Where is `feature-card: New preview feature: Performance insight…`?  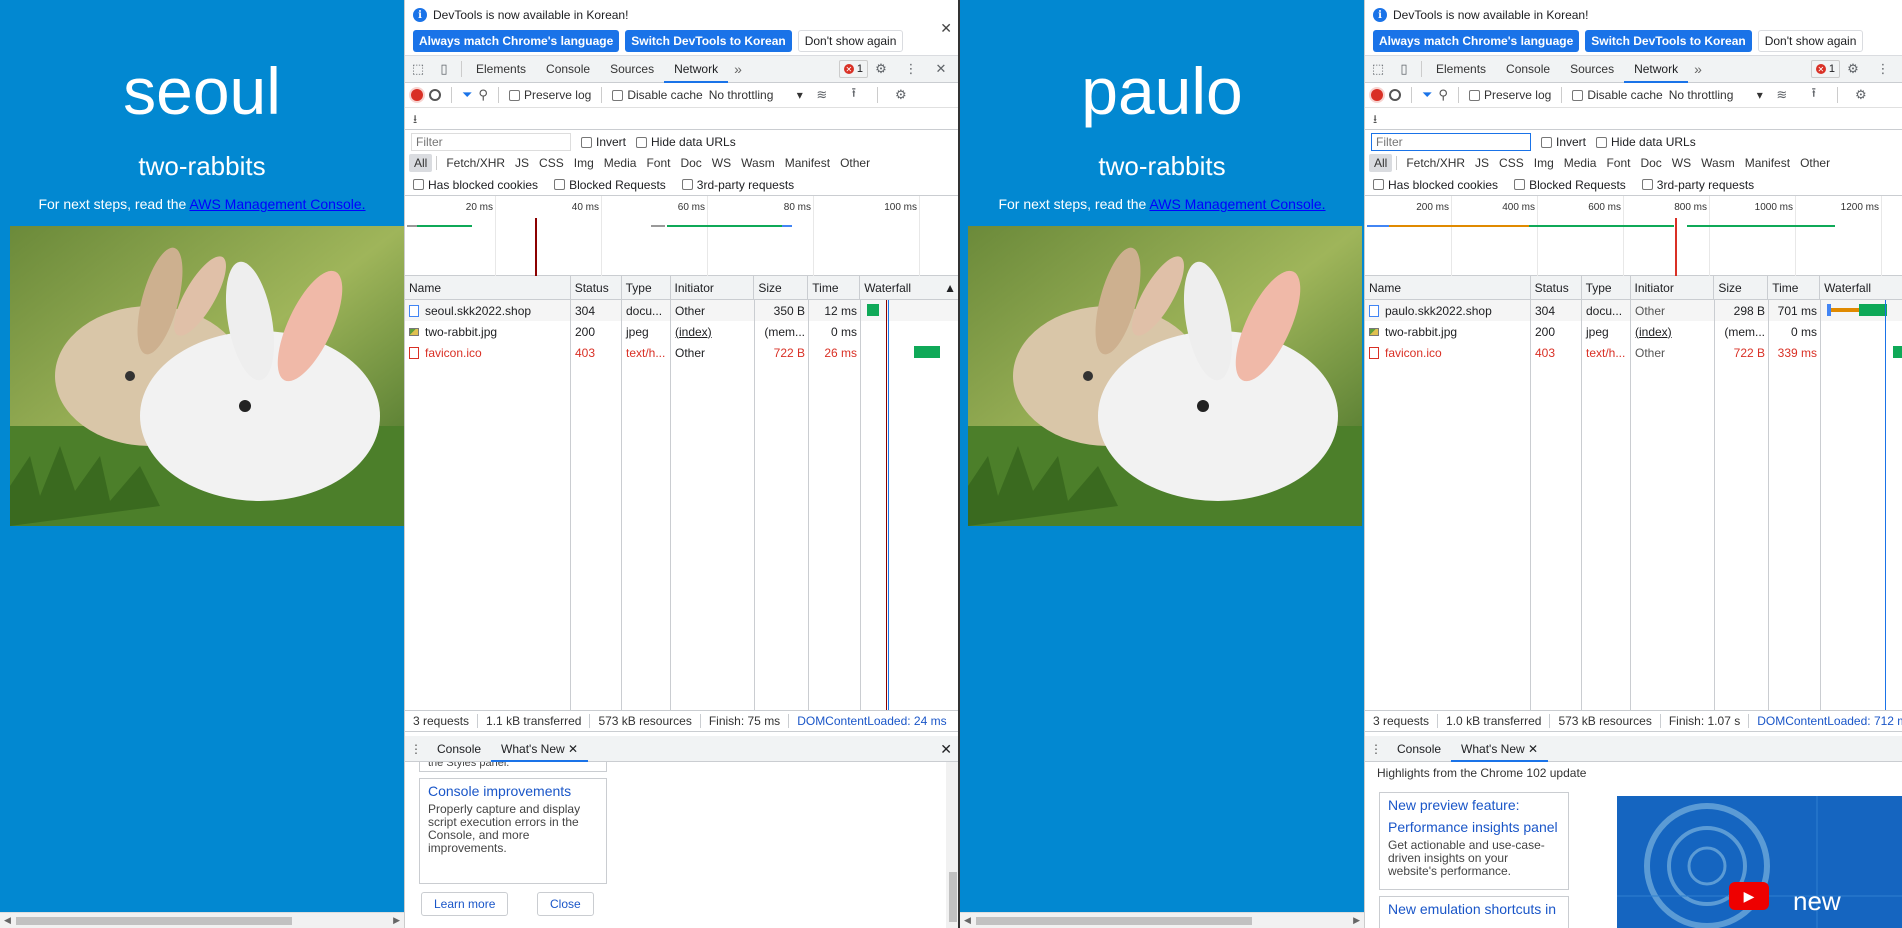 feature-card: New preview feature: Performance insight… is located at coordinates (1474, 841).